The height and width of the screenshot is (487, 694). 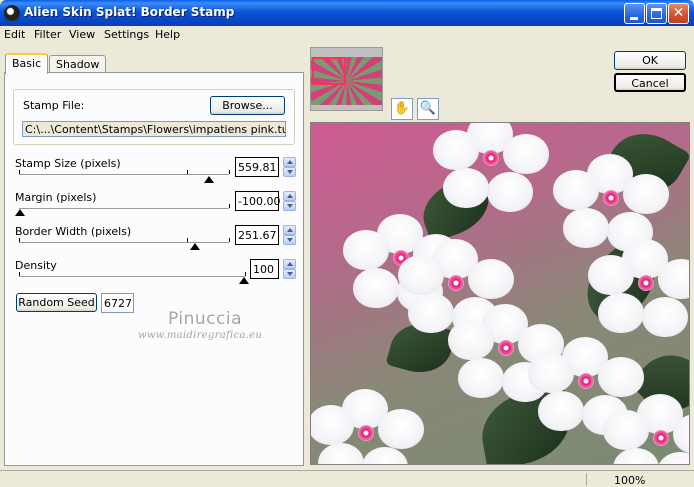 I want to click on navigator-viewport-frame, so click(x=329, y=71).